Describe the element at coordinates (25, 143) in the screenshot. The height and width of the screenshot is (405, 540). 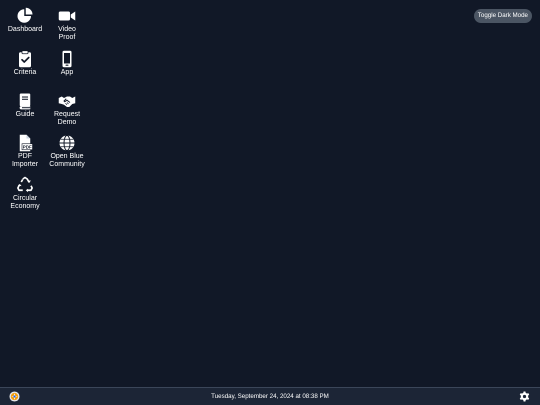
I see `pdf-file-icon: PDF` at that location.